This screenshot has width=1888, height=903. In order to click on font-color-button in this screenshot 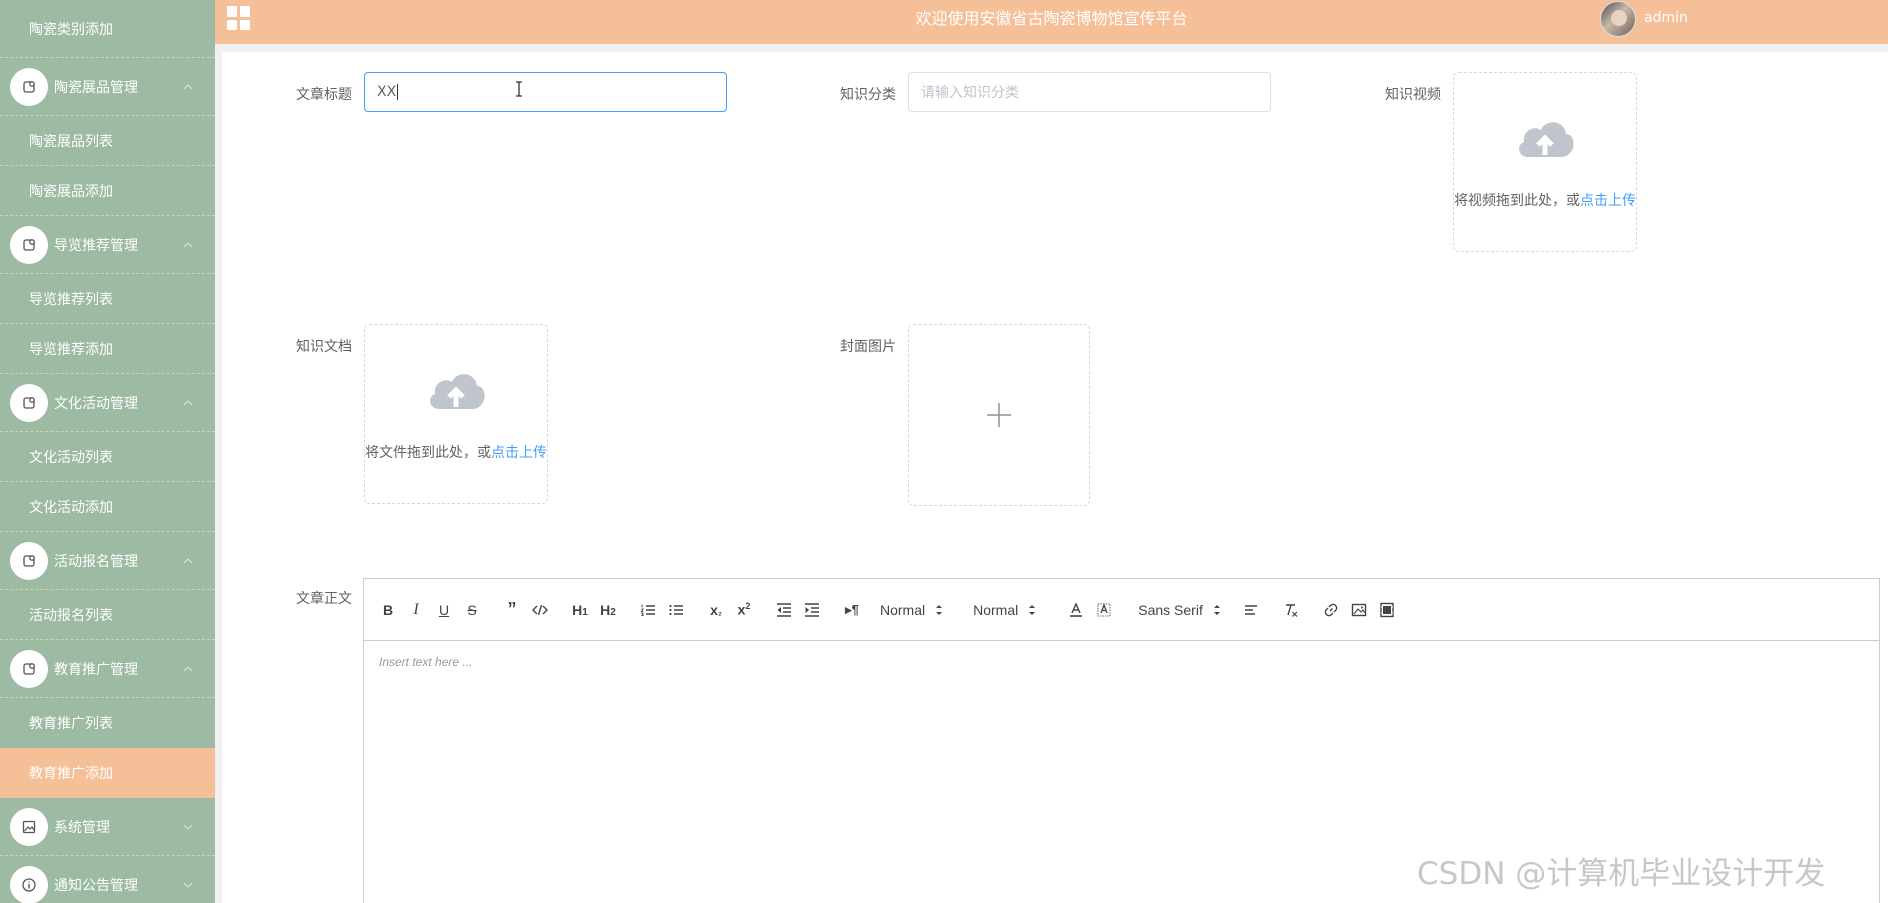, I will do `click(1076, 610)`.